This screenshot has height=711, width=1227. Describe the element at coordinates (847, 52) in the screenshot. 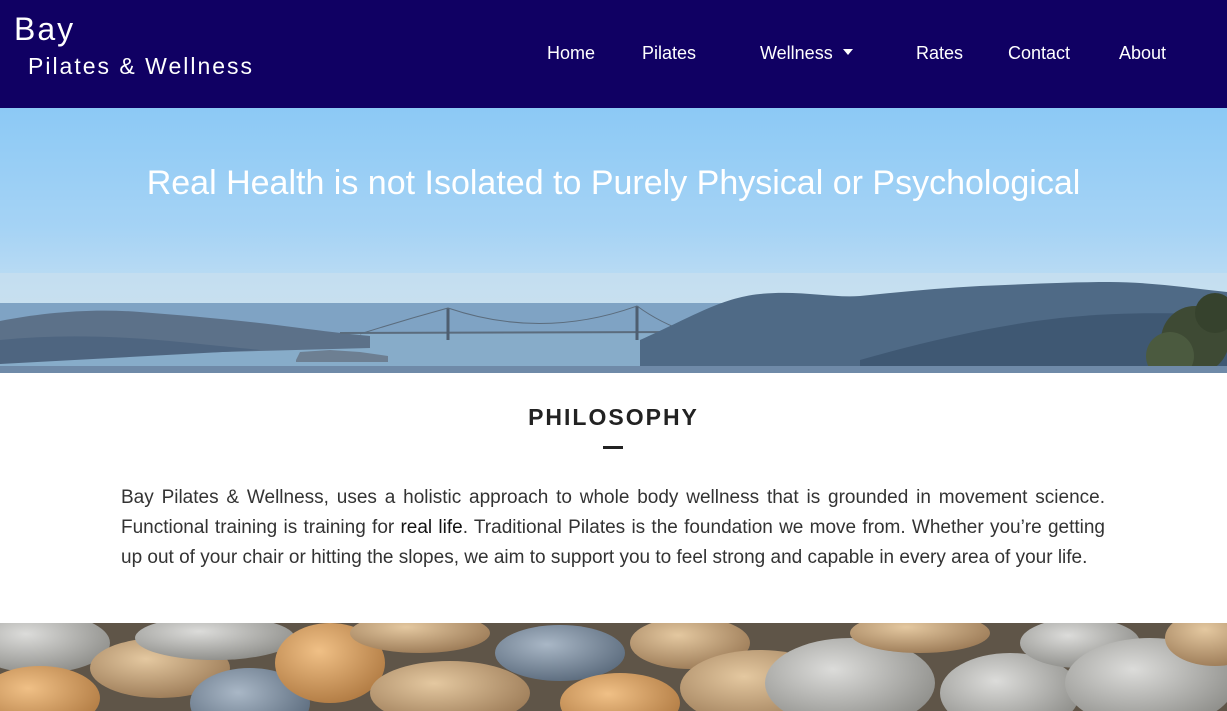

I see `caret-down-icon` at that location.